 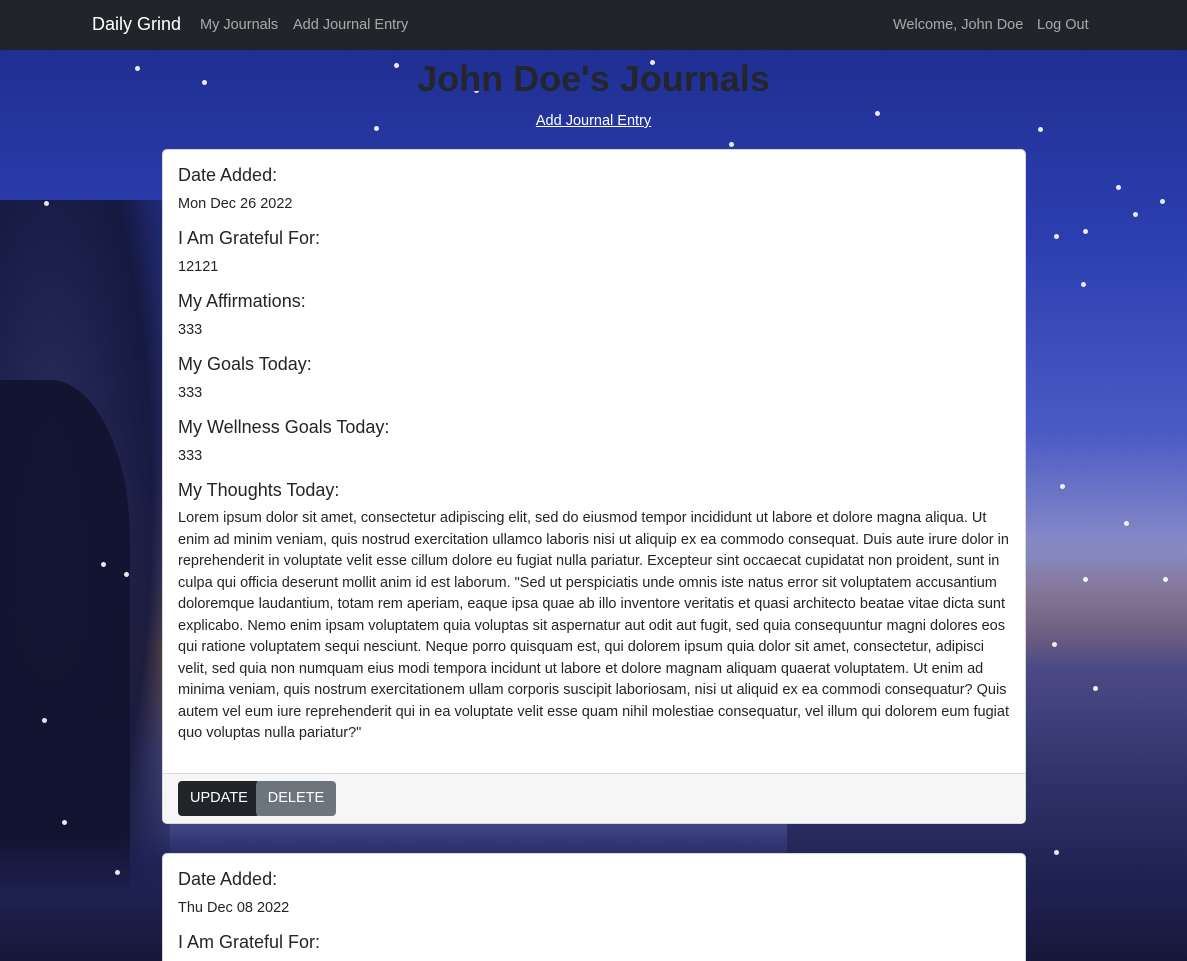 I want to click on grateful-value: 12121, so click(x=198, y=267).